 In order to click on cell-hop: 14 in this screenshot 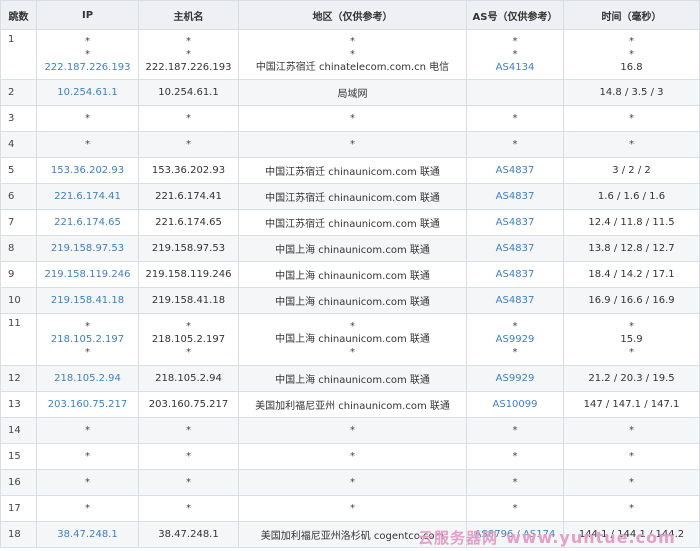, I will do `click(18, 430)`.